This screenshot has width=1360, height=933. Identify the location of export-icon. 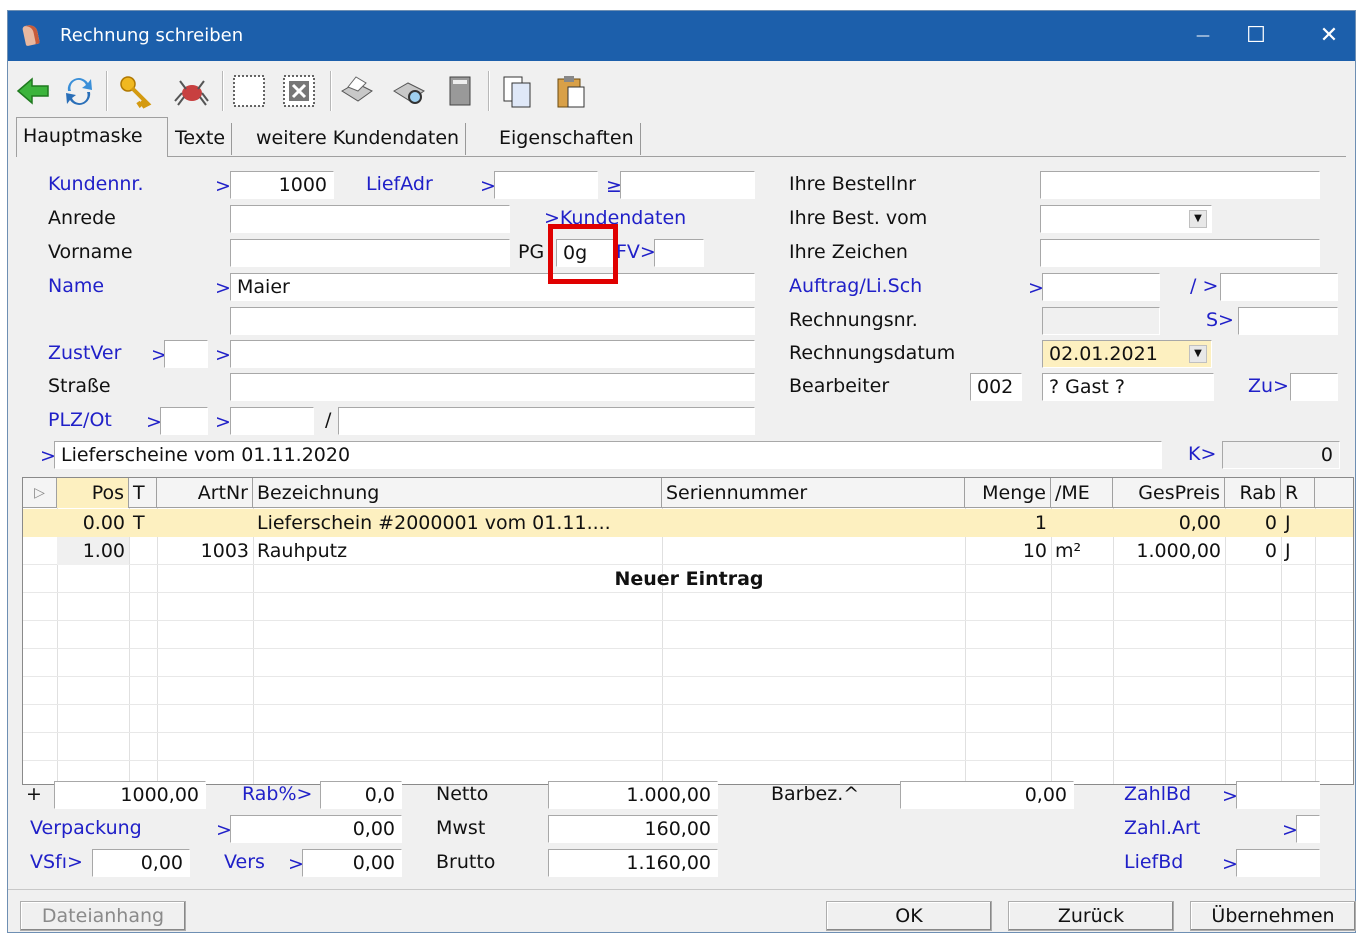
(459, 91).